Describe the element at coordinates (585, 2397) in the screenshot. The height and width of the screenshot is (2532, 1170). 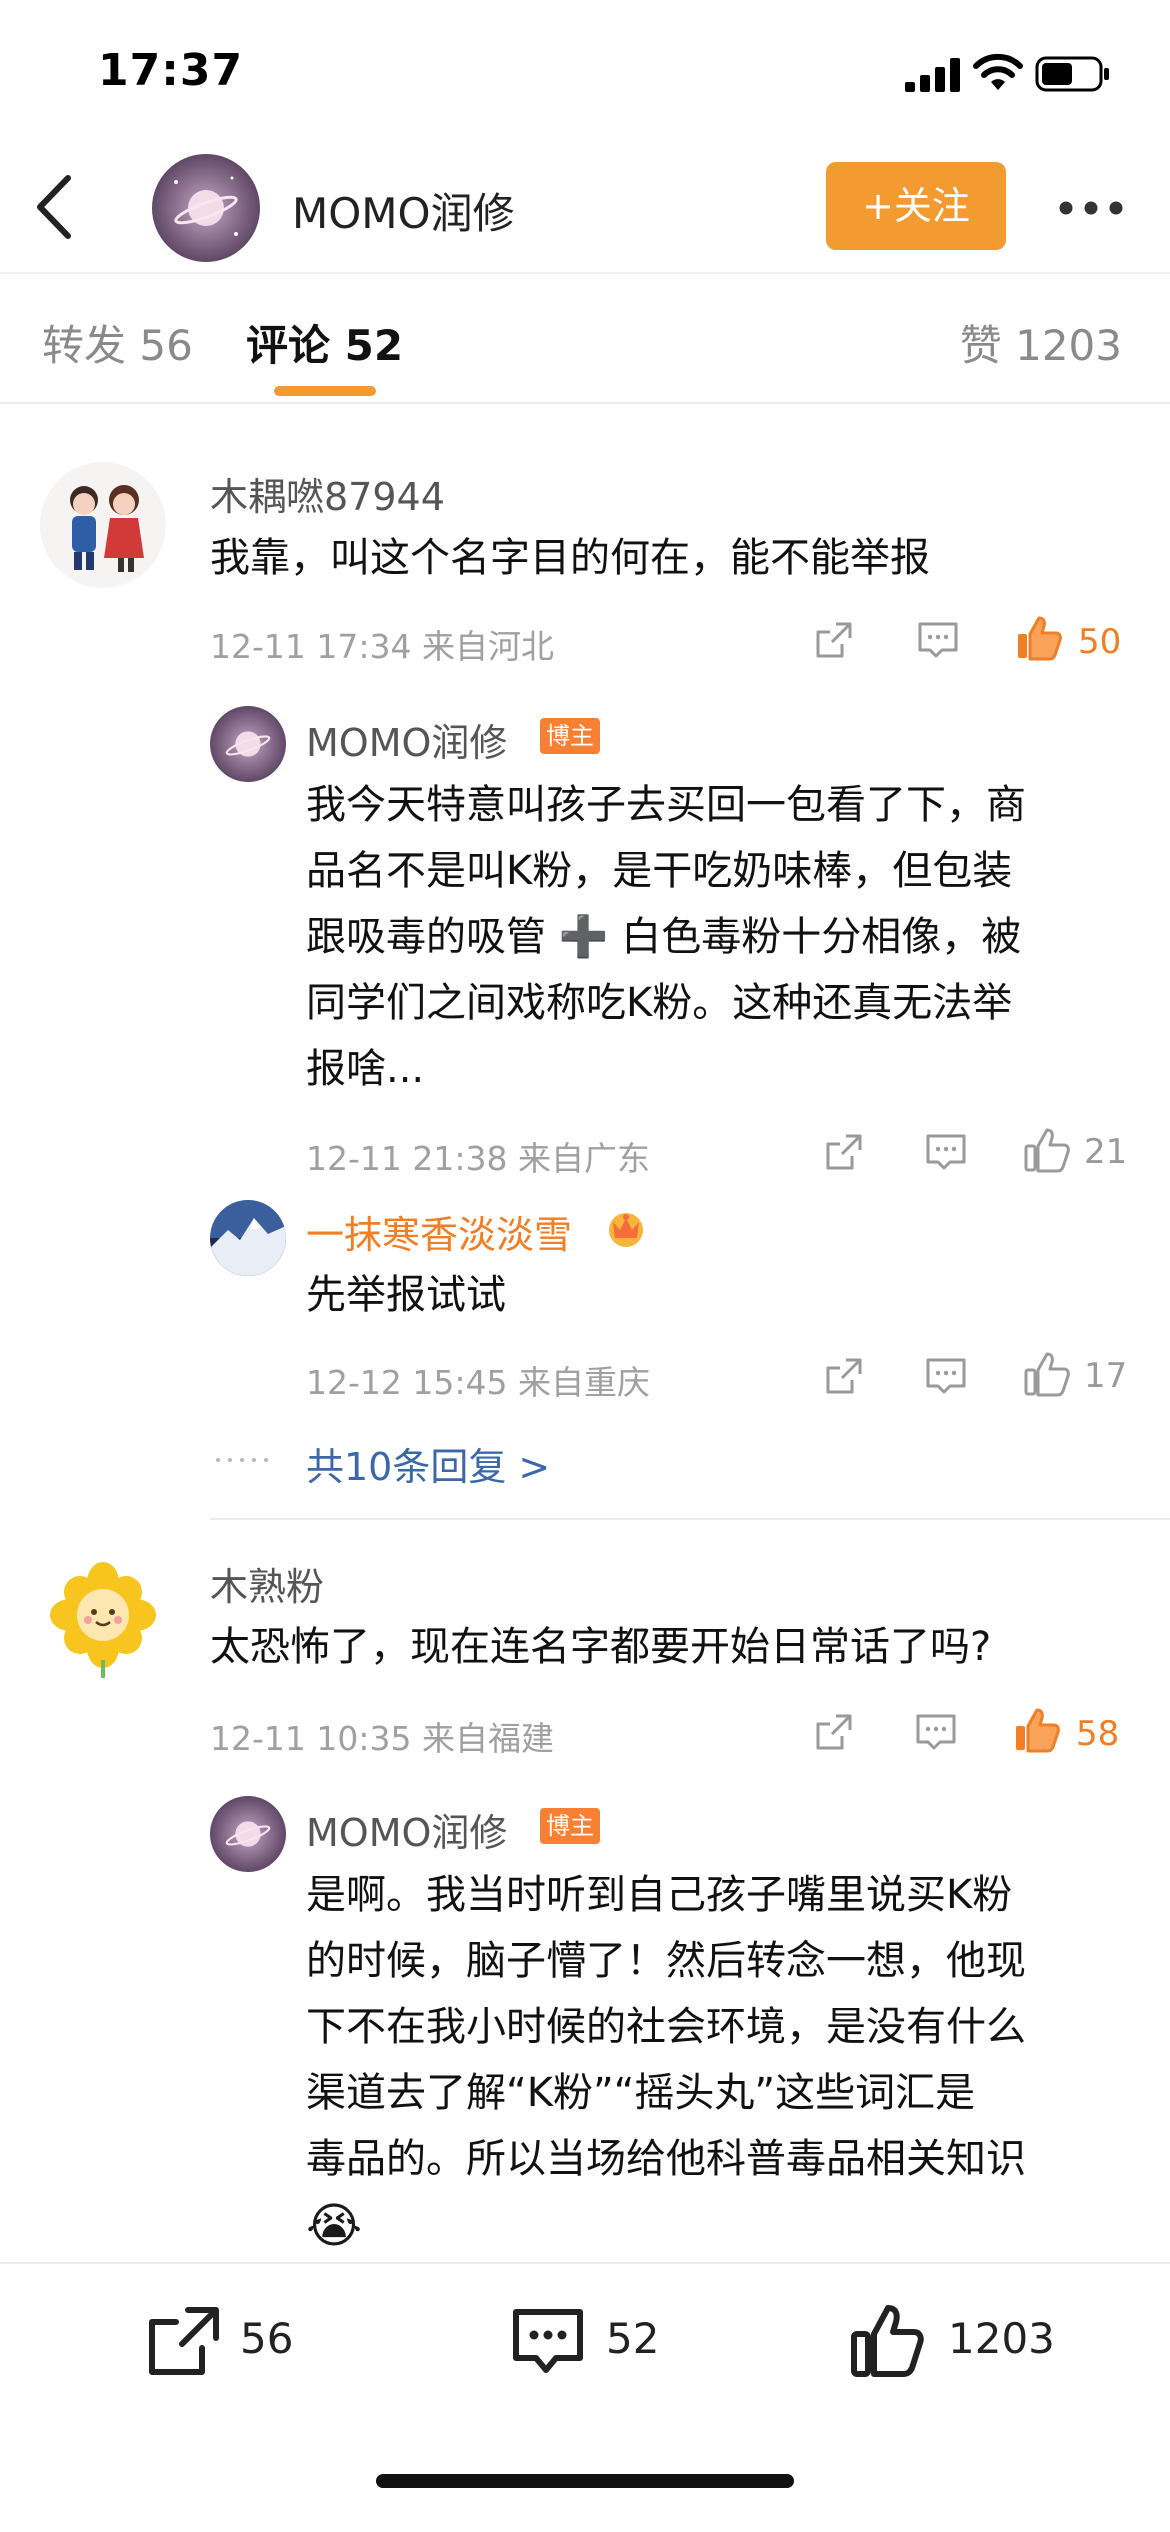
I see `bottom-action-bar: 56 52 1203` at that location.